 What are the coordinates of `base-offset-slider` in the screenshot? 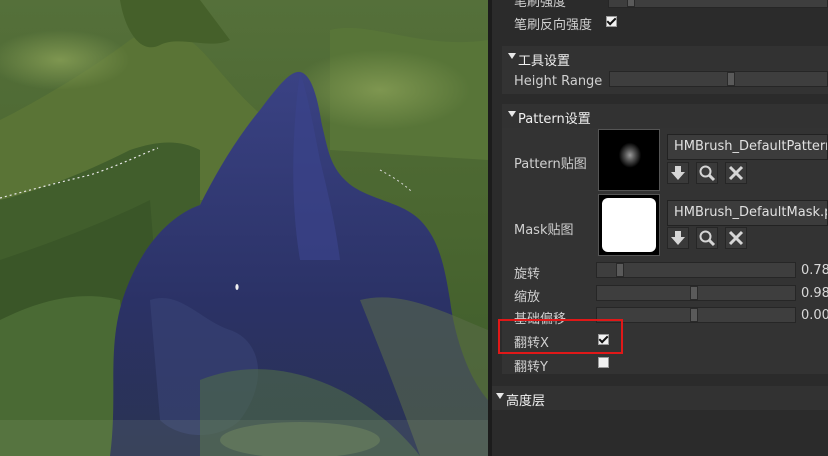 It's located at (696, 315).